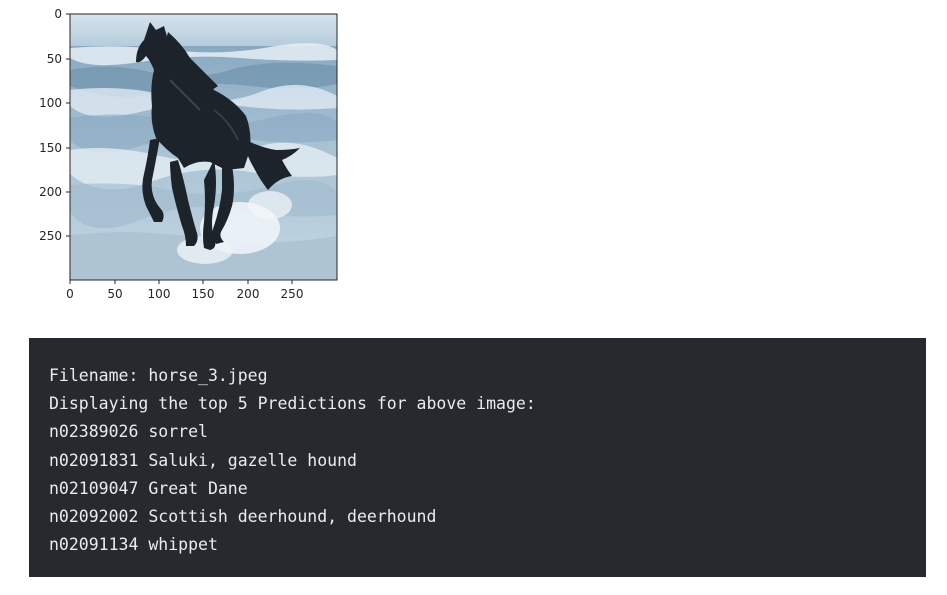  Describe the element at coordinates (158, 375) in the screenshot. I see `filename-line: Filename: horse_3.jpeg` at that location.